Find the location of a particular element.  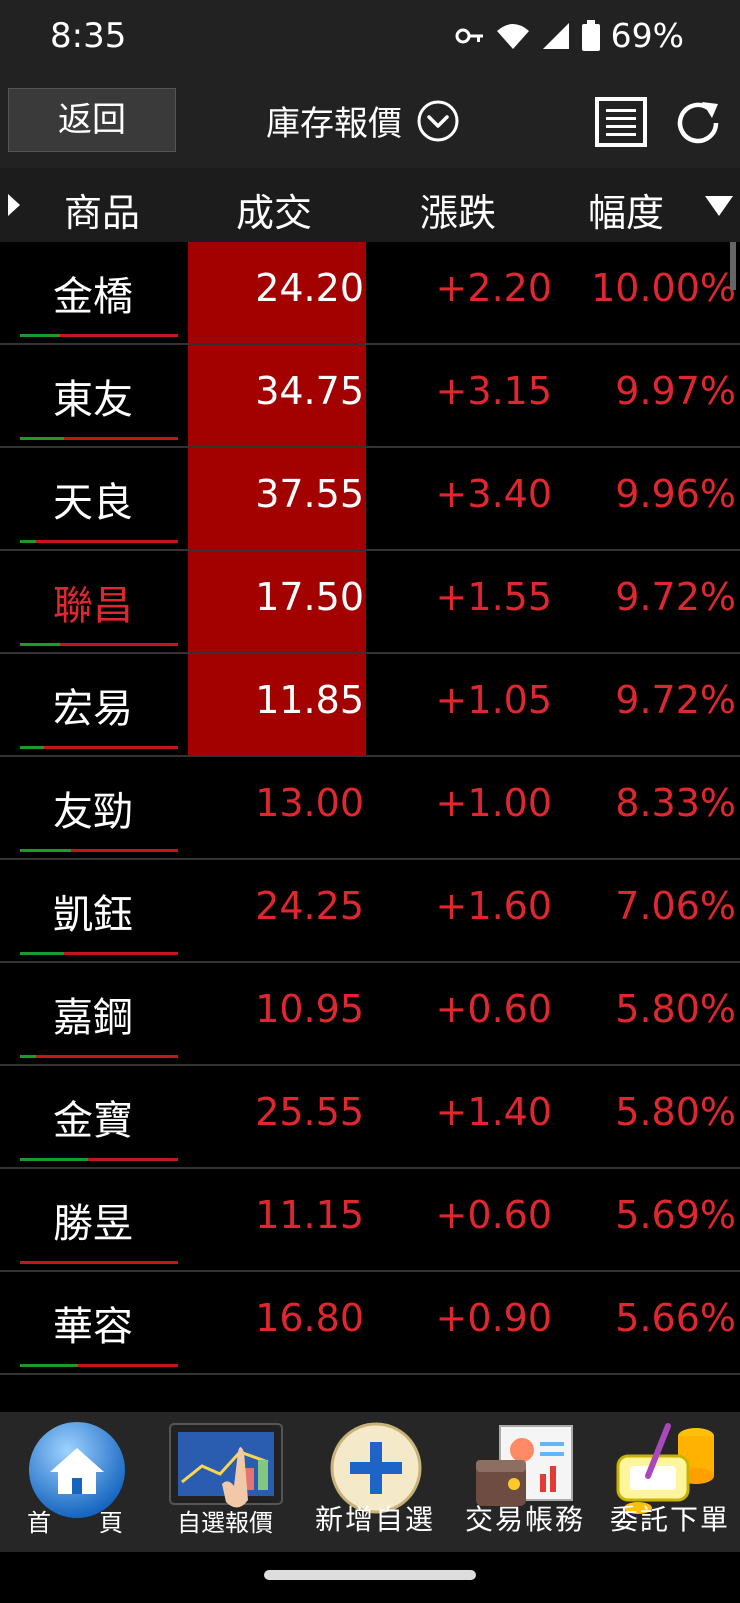

price-change: +1.00 is located at coordinates (493, 803).